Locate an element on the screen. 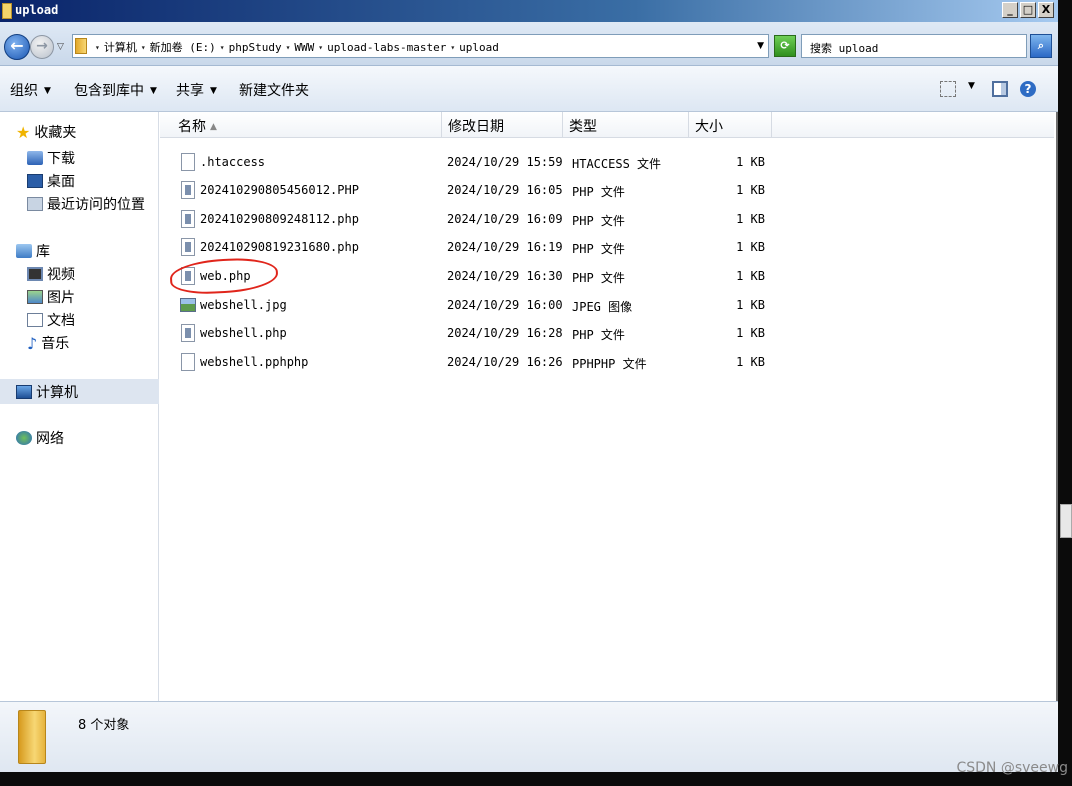  star-icon: ★ is located at coordinates (23, 132).